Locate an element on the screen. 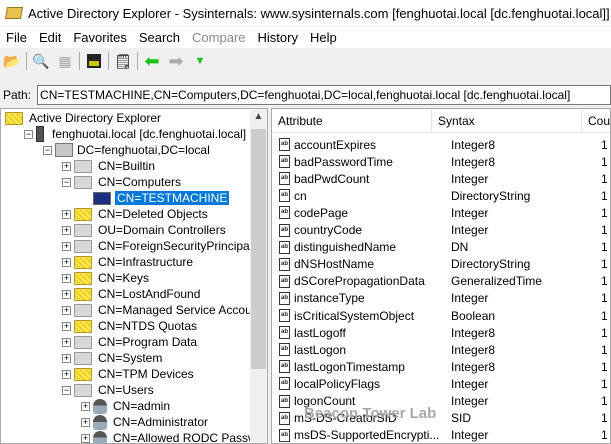 Image resolution: width=611 pixels, height=444 pixels. history-dropdown-icon: ▼ is located at coordinates (200, 61).